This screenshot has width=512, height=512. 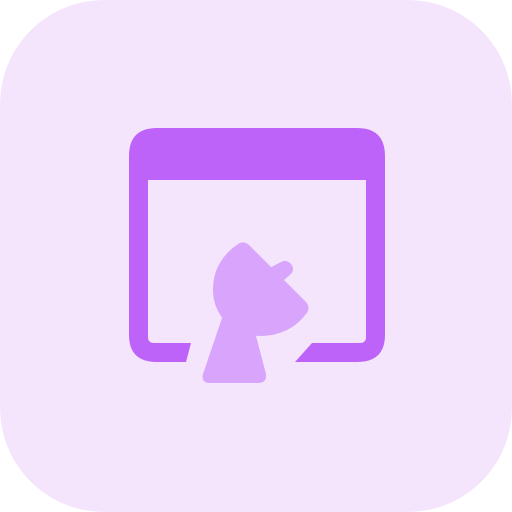 What do you see at coordinates (255, 312) in the screenshot?
I see `satellite-dish-icon` at bounding box center [255, 312].